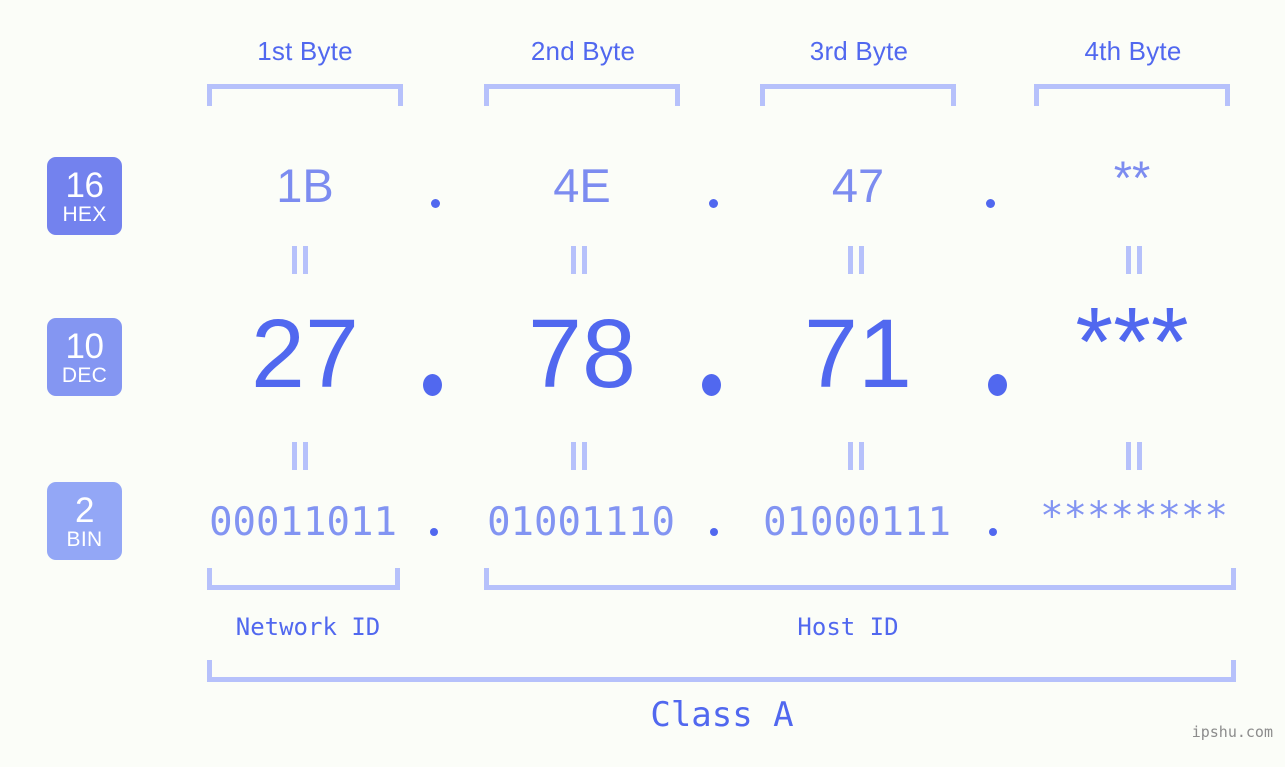  What do you see at coordinates (305, 353) in the screenshot?
I see `dec-byte-1: 27` at bounding box center [305, 353].